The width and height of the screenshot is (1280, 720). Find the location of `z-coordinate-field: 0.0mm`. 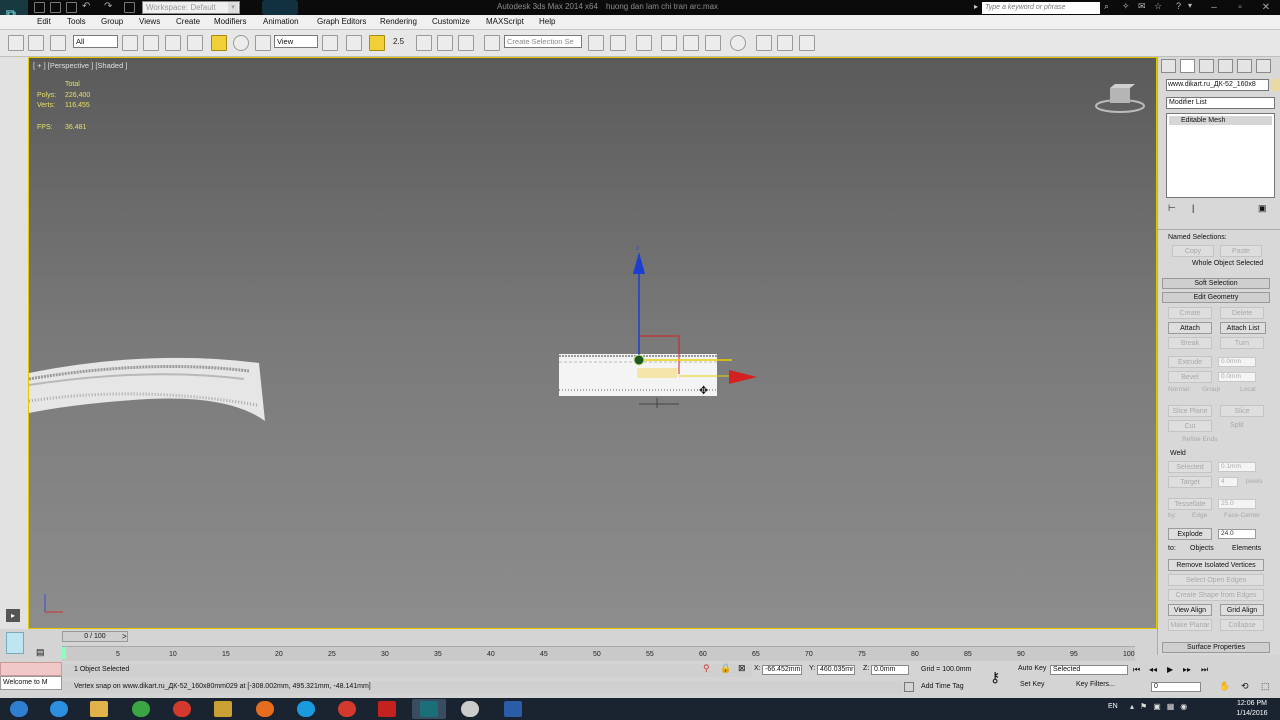

z-coordinate-field: 0.0mm is located at coordinates (890, 670).